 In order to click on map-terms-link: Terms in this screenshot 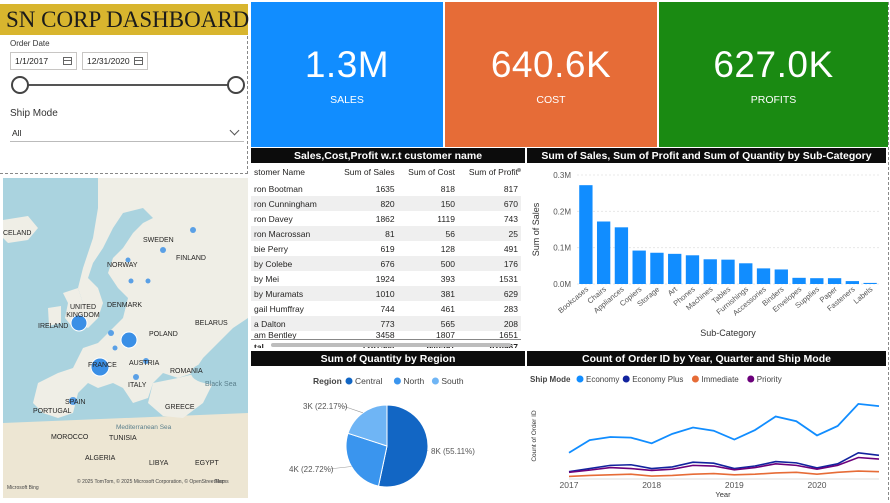, I will do `click(222, 482)`.